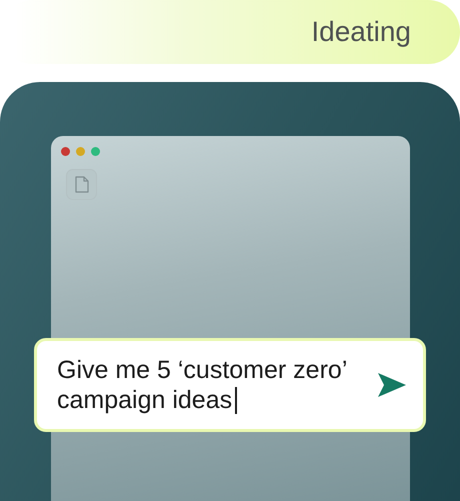 This screenshot has width=460, height=501. I want to click on prompt-text: Give me 5 ‘customer zero’ campaign ideas, so click(201, 385).